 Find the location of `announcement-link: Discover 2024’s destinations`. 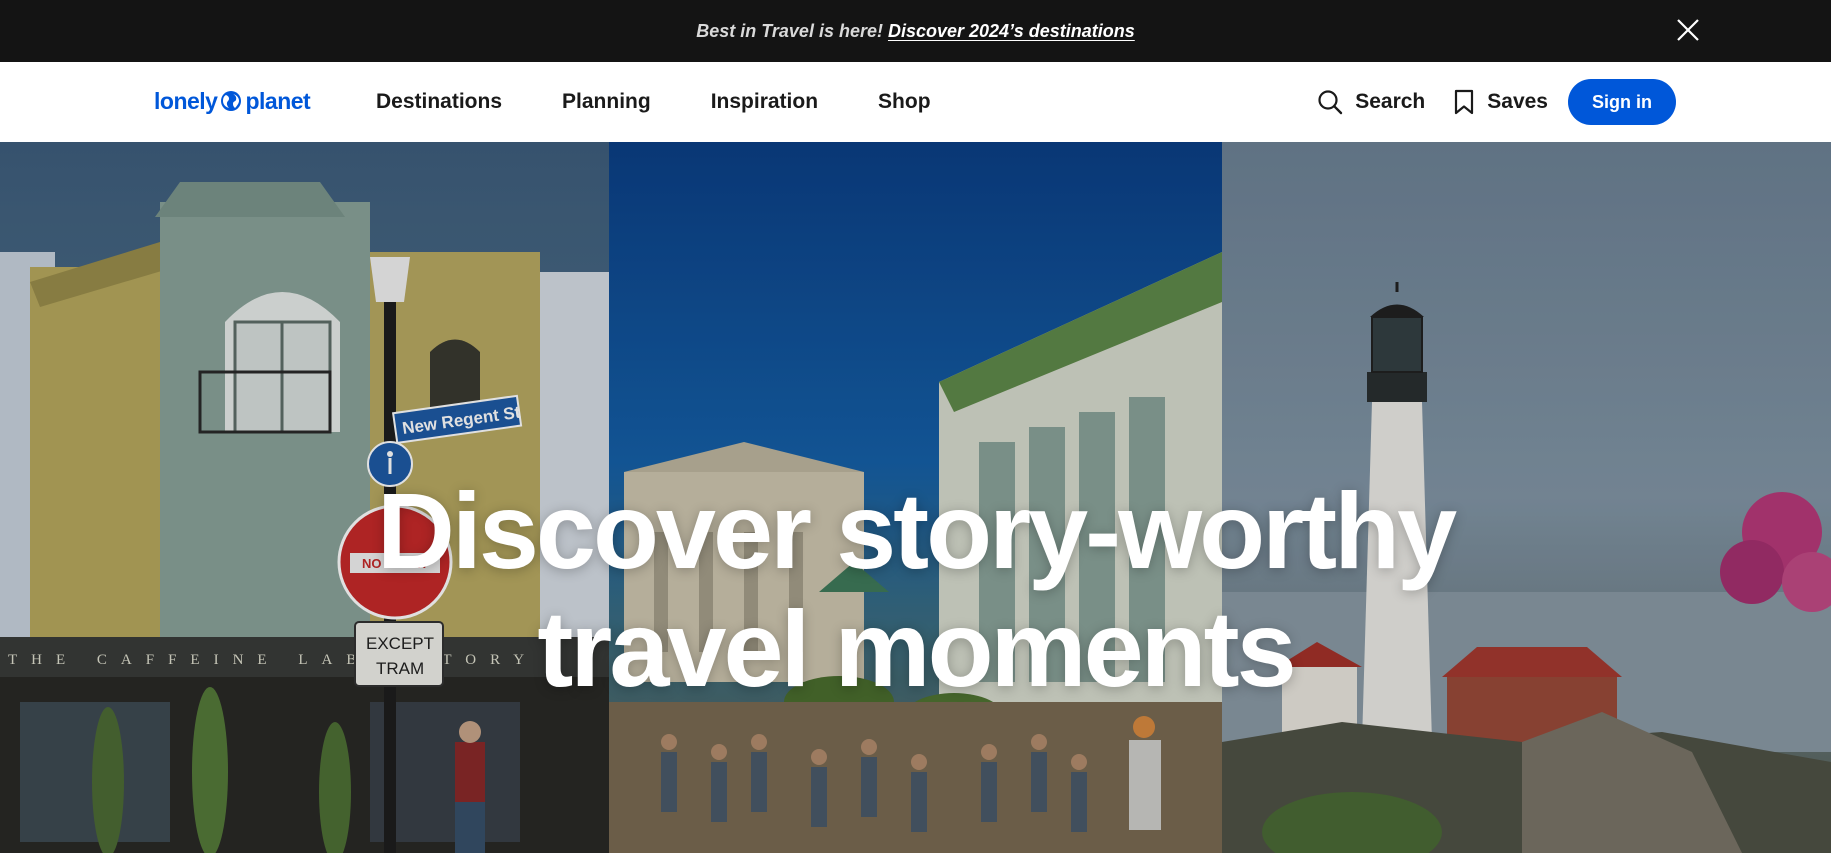

announcement-link: Discover 2024’s destinations is located at coordinates (1011, 31).